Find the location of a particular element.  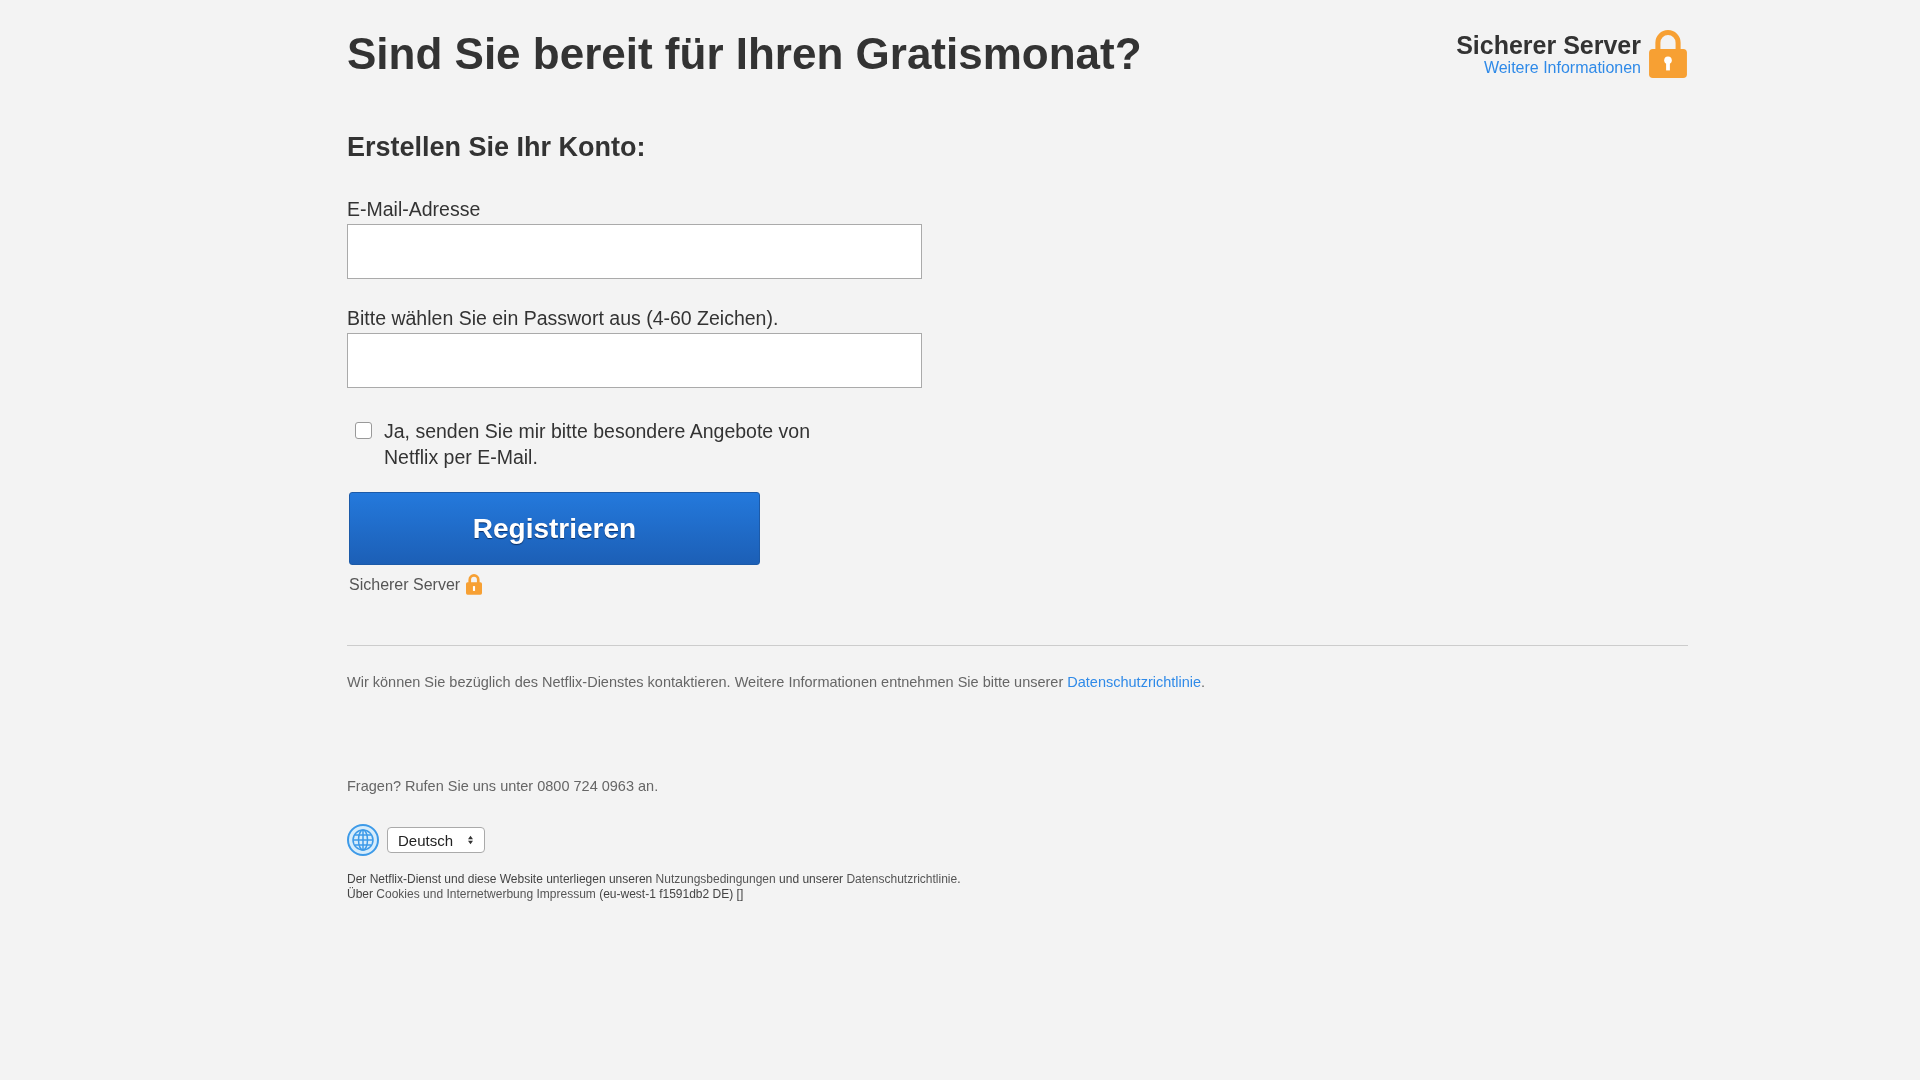

footer-link: Cookies und Internetwerbung is located at coordinates (455, 894).